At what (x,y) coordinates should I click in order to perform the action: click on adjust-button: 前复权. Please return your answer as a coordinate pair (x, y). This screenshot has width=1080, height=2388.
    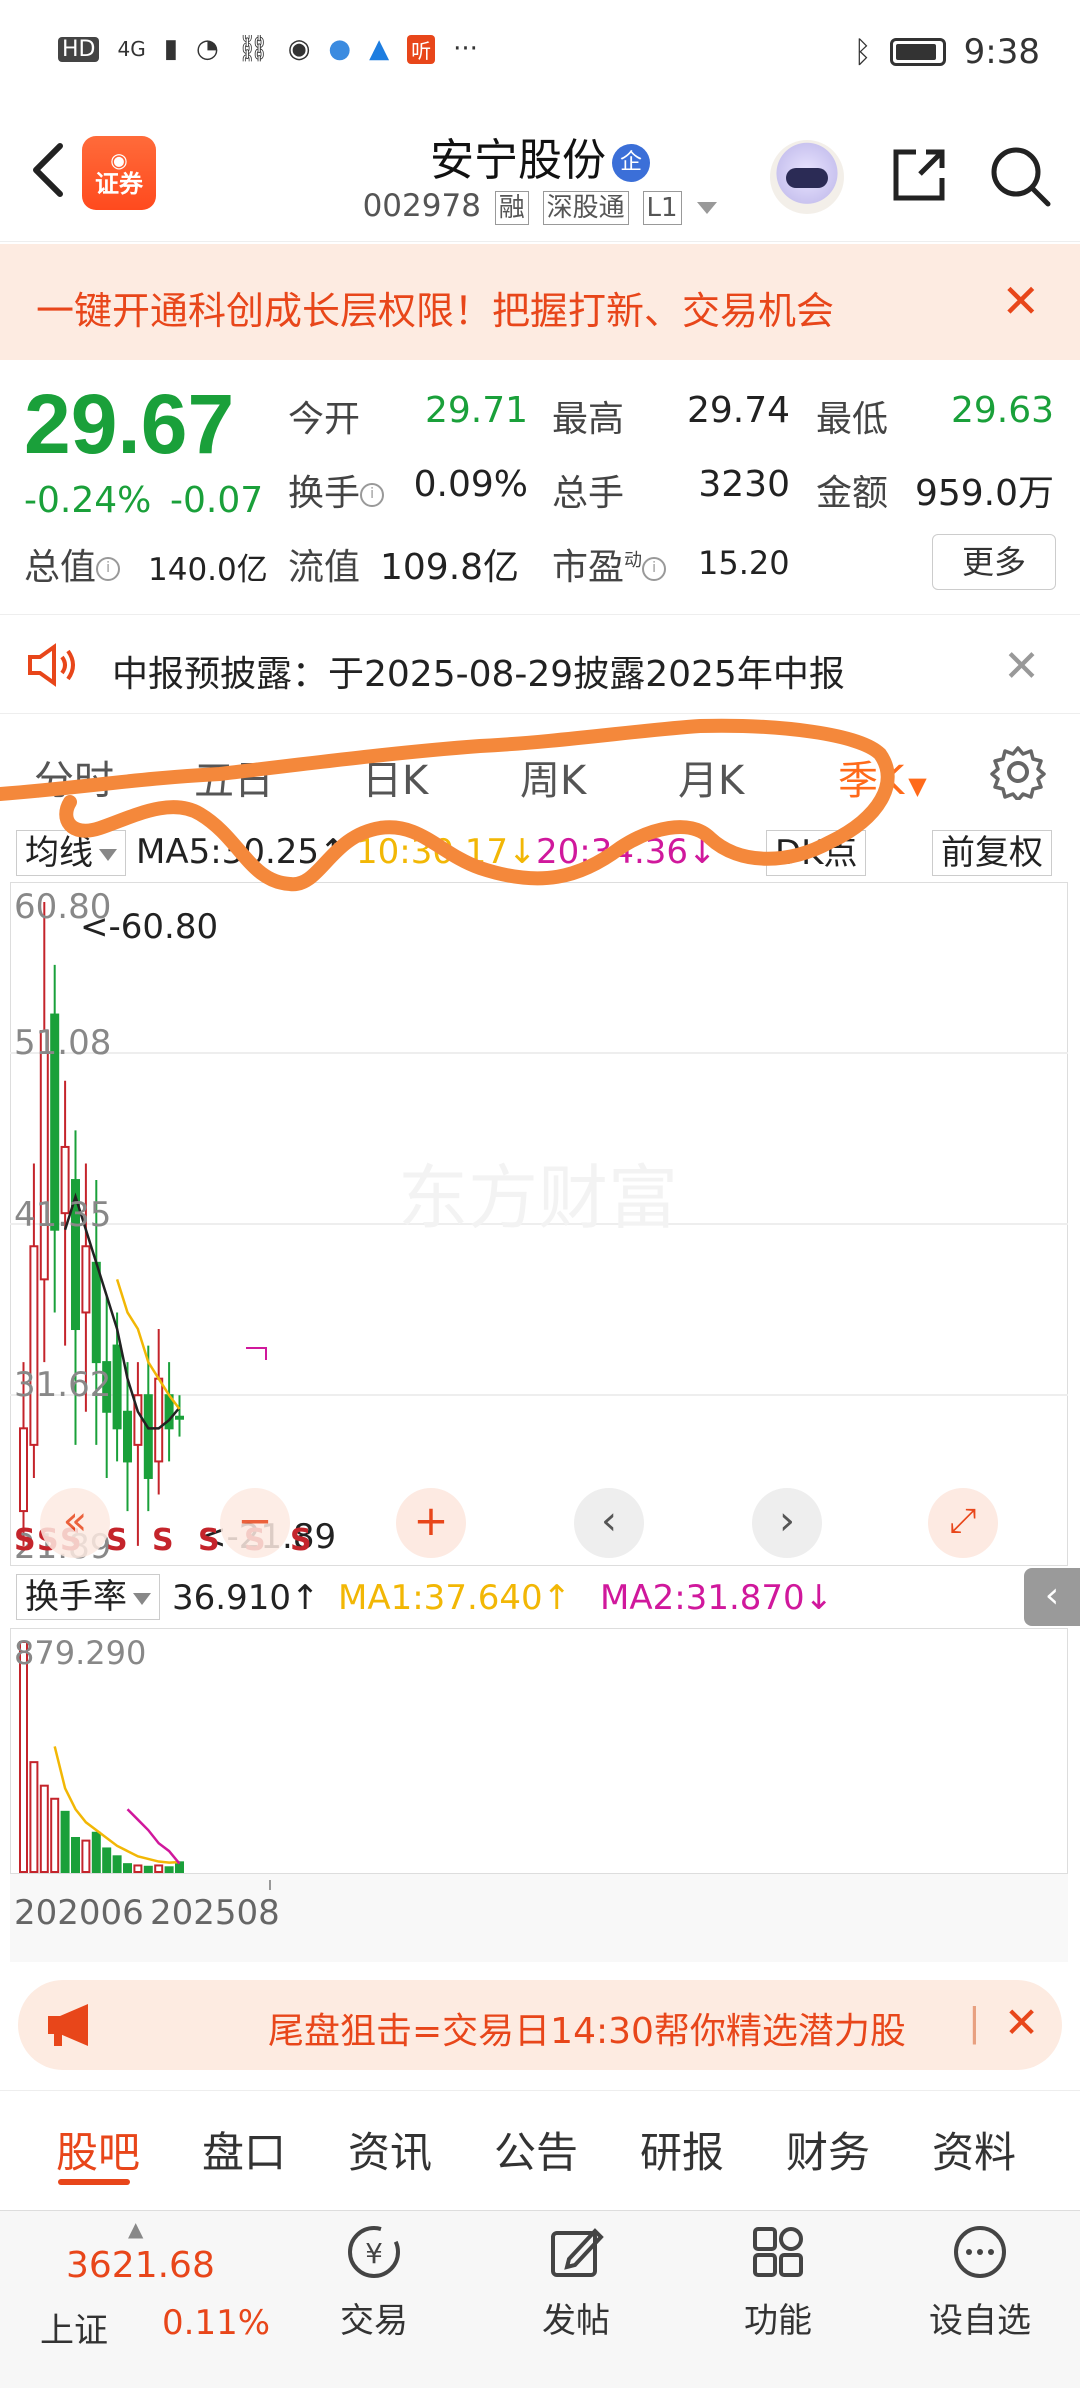
    Looking at the image, I should click on (992, 853).